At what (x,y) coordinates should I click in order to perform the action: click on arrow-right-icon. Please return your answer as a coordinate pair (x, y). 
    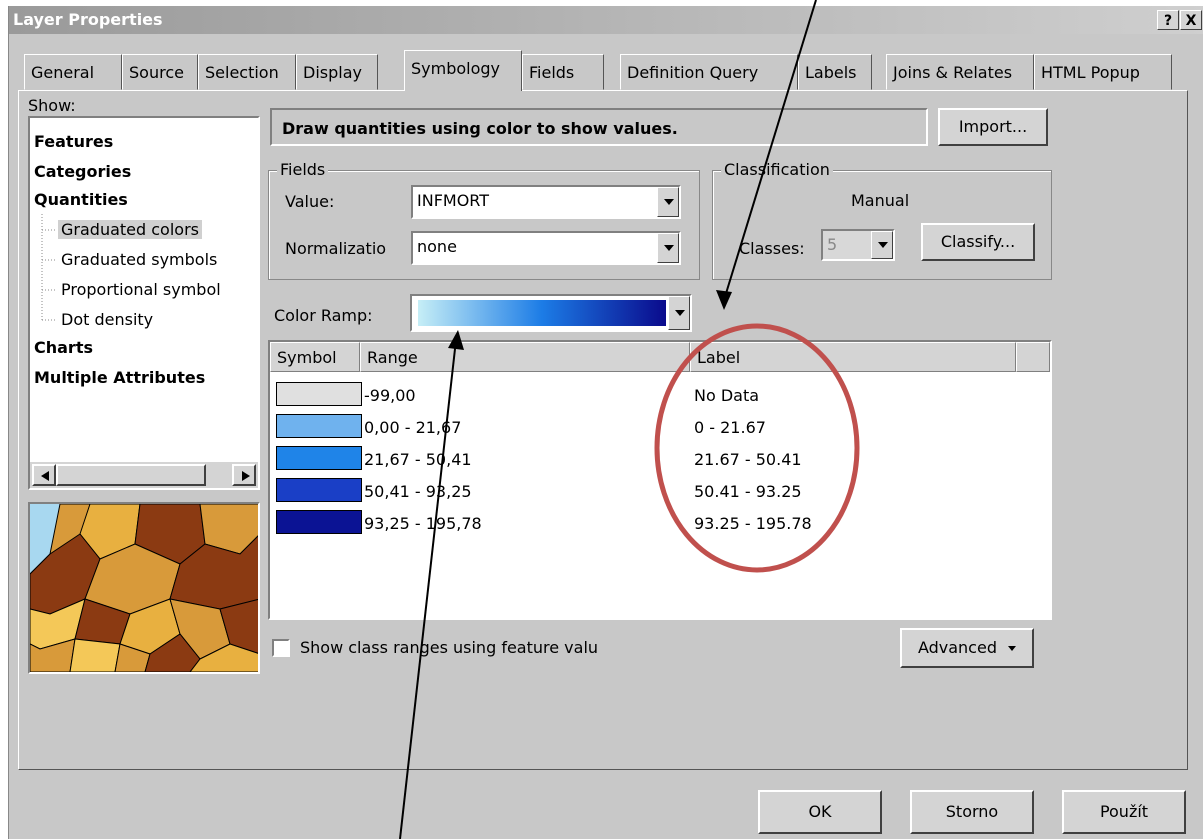
    Looking at the image, I should click on (246, 476).